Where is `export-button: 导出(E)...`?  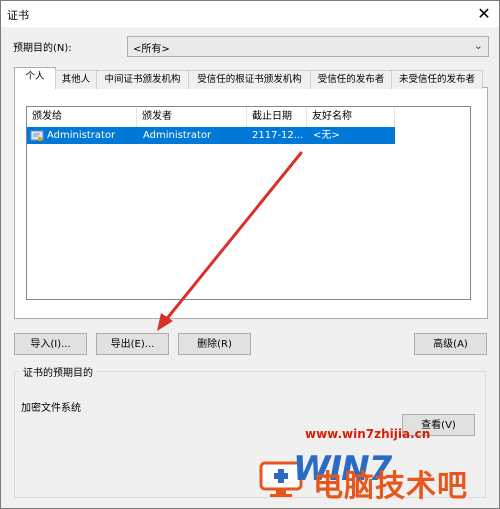 export-button: 导出(E)... is located at coordinates (132, 344).